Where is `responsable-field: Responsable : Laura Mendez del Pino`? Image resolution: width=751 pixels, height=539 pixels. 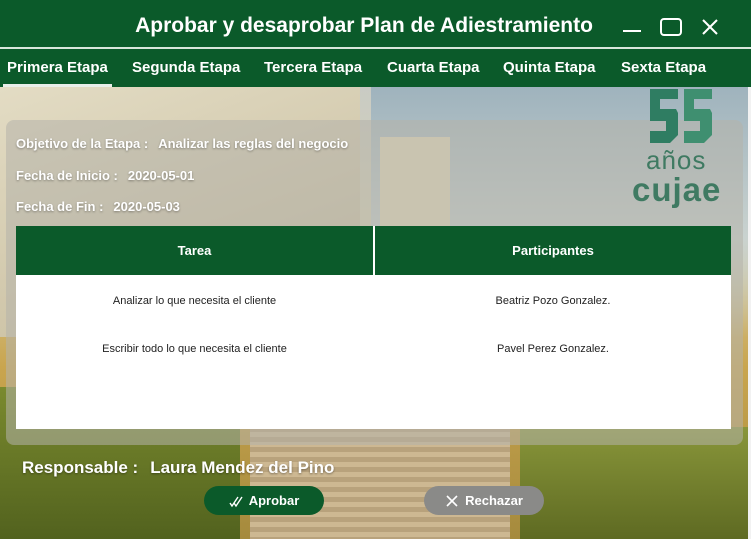 responsable-field: Responsable : Laura Mendez del Pino is located at coordinates (178, 468).